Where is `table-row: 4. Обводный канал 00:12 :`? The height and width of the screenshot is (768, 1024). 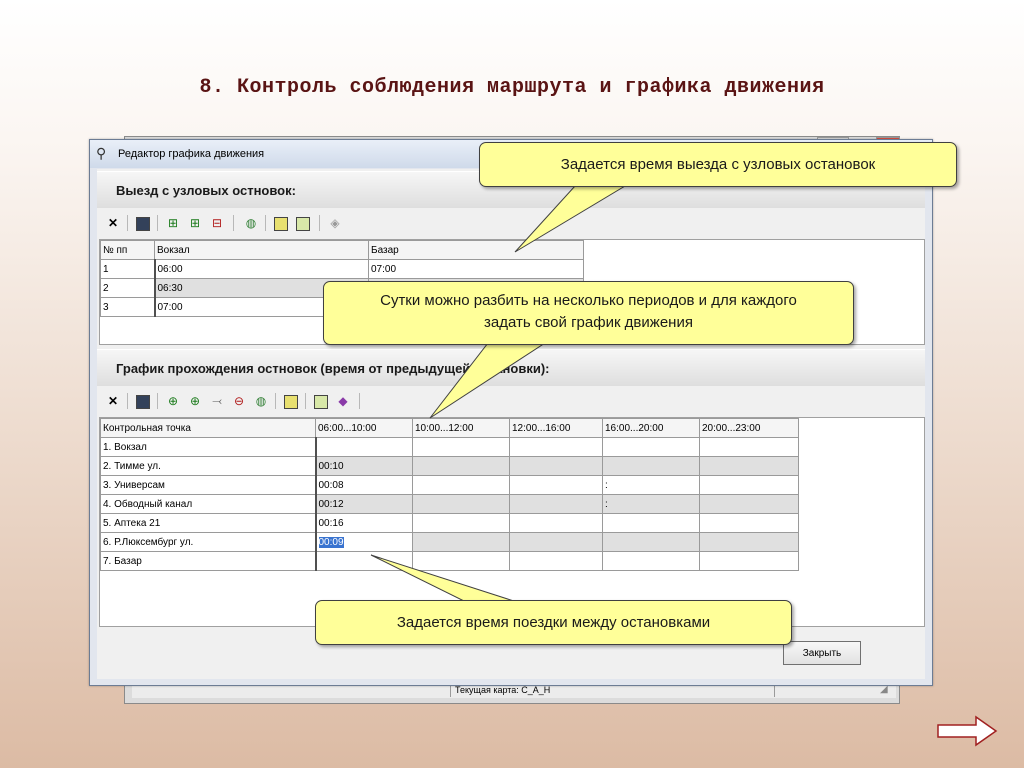 table-row: 4. Обводный канал 00:12 : is located at coordinates (449, 504).